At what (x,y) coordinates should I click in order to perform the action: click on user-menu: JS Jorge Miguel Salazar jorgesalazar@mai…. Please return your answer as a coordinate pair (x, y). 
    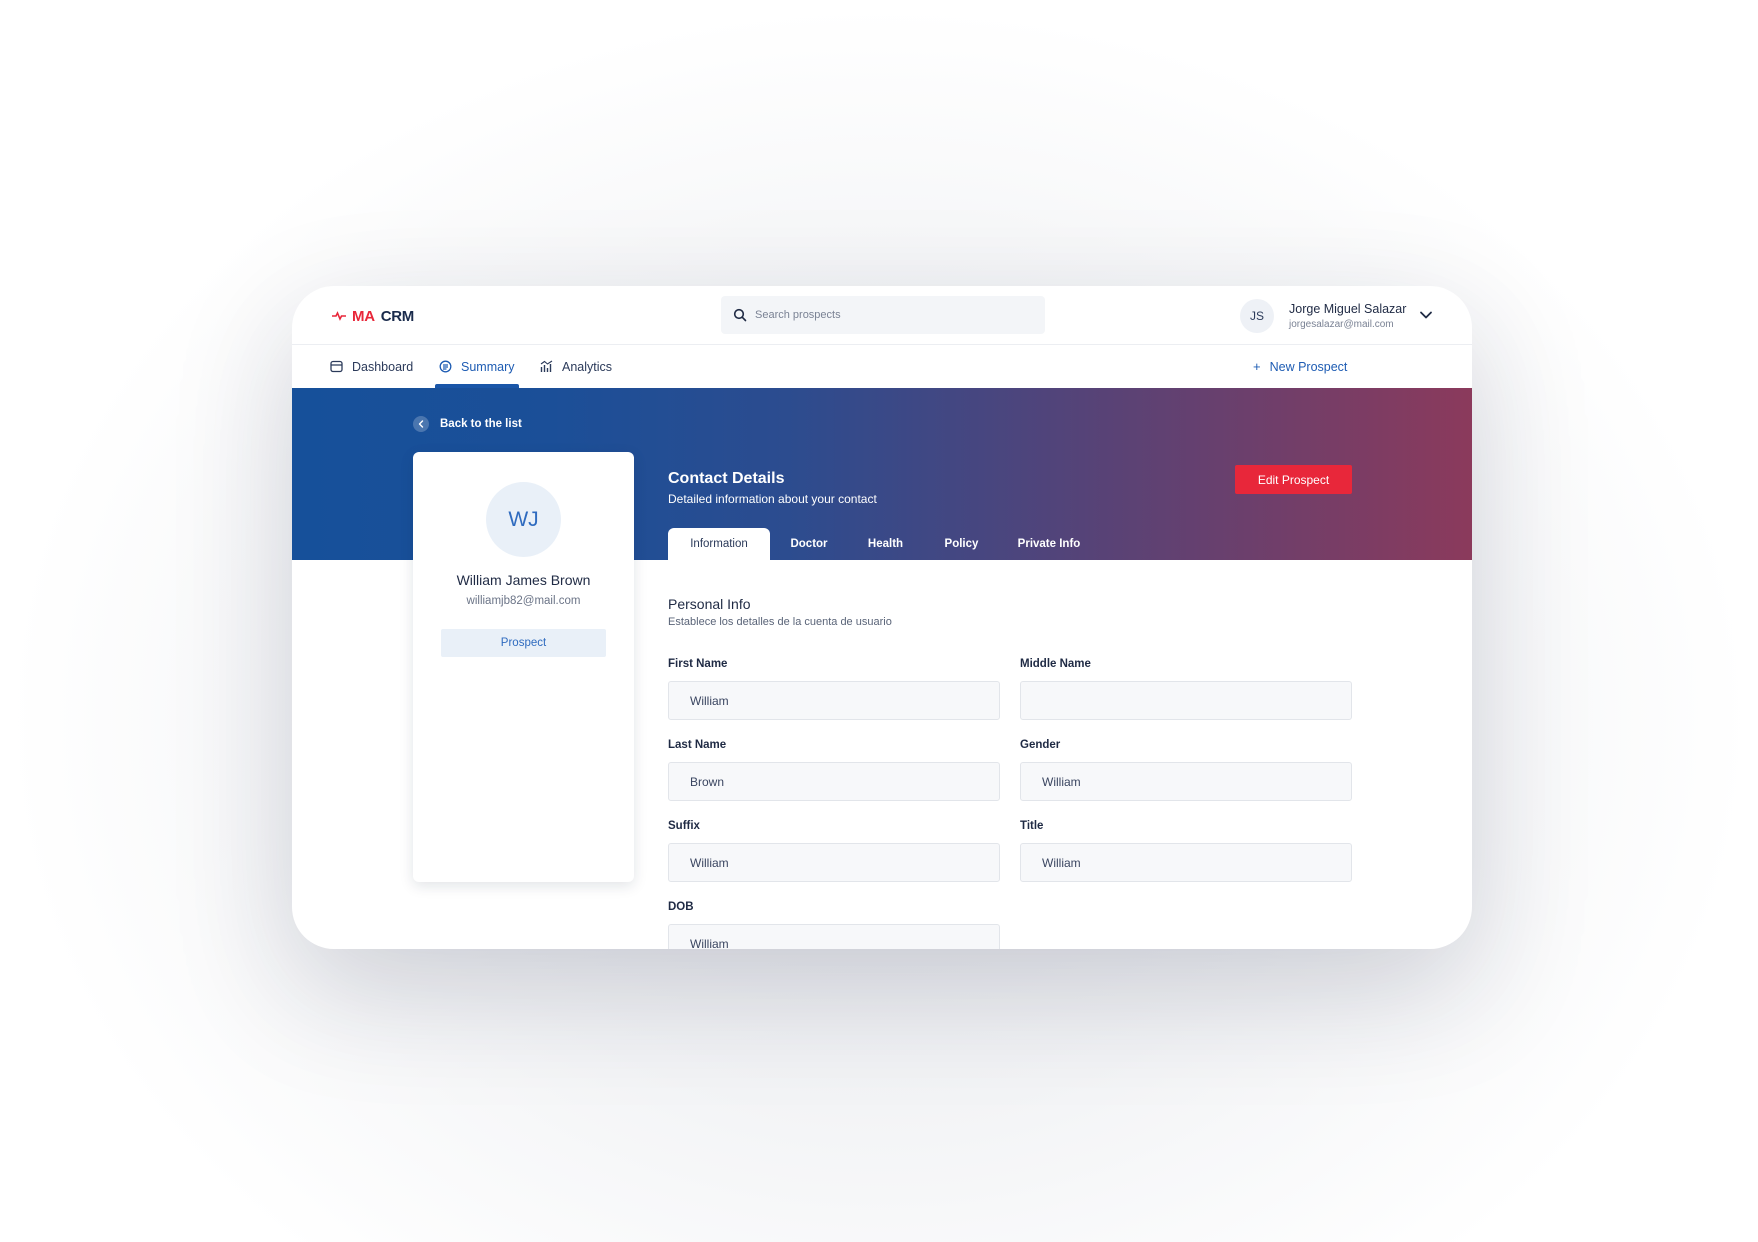
    Looking at the image, I should click on (1340, 316).